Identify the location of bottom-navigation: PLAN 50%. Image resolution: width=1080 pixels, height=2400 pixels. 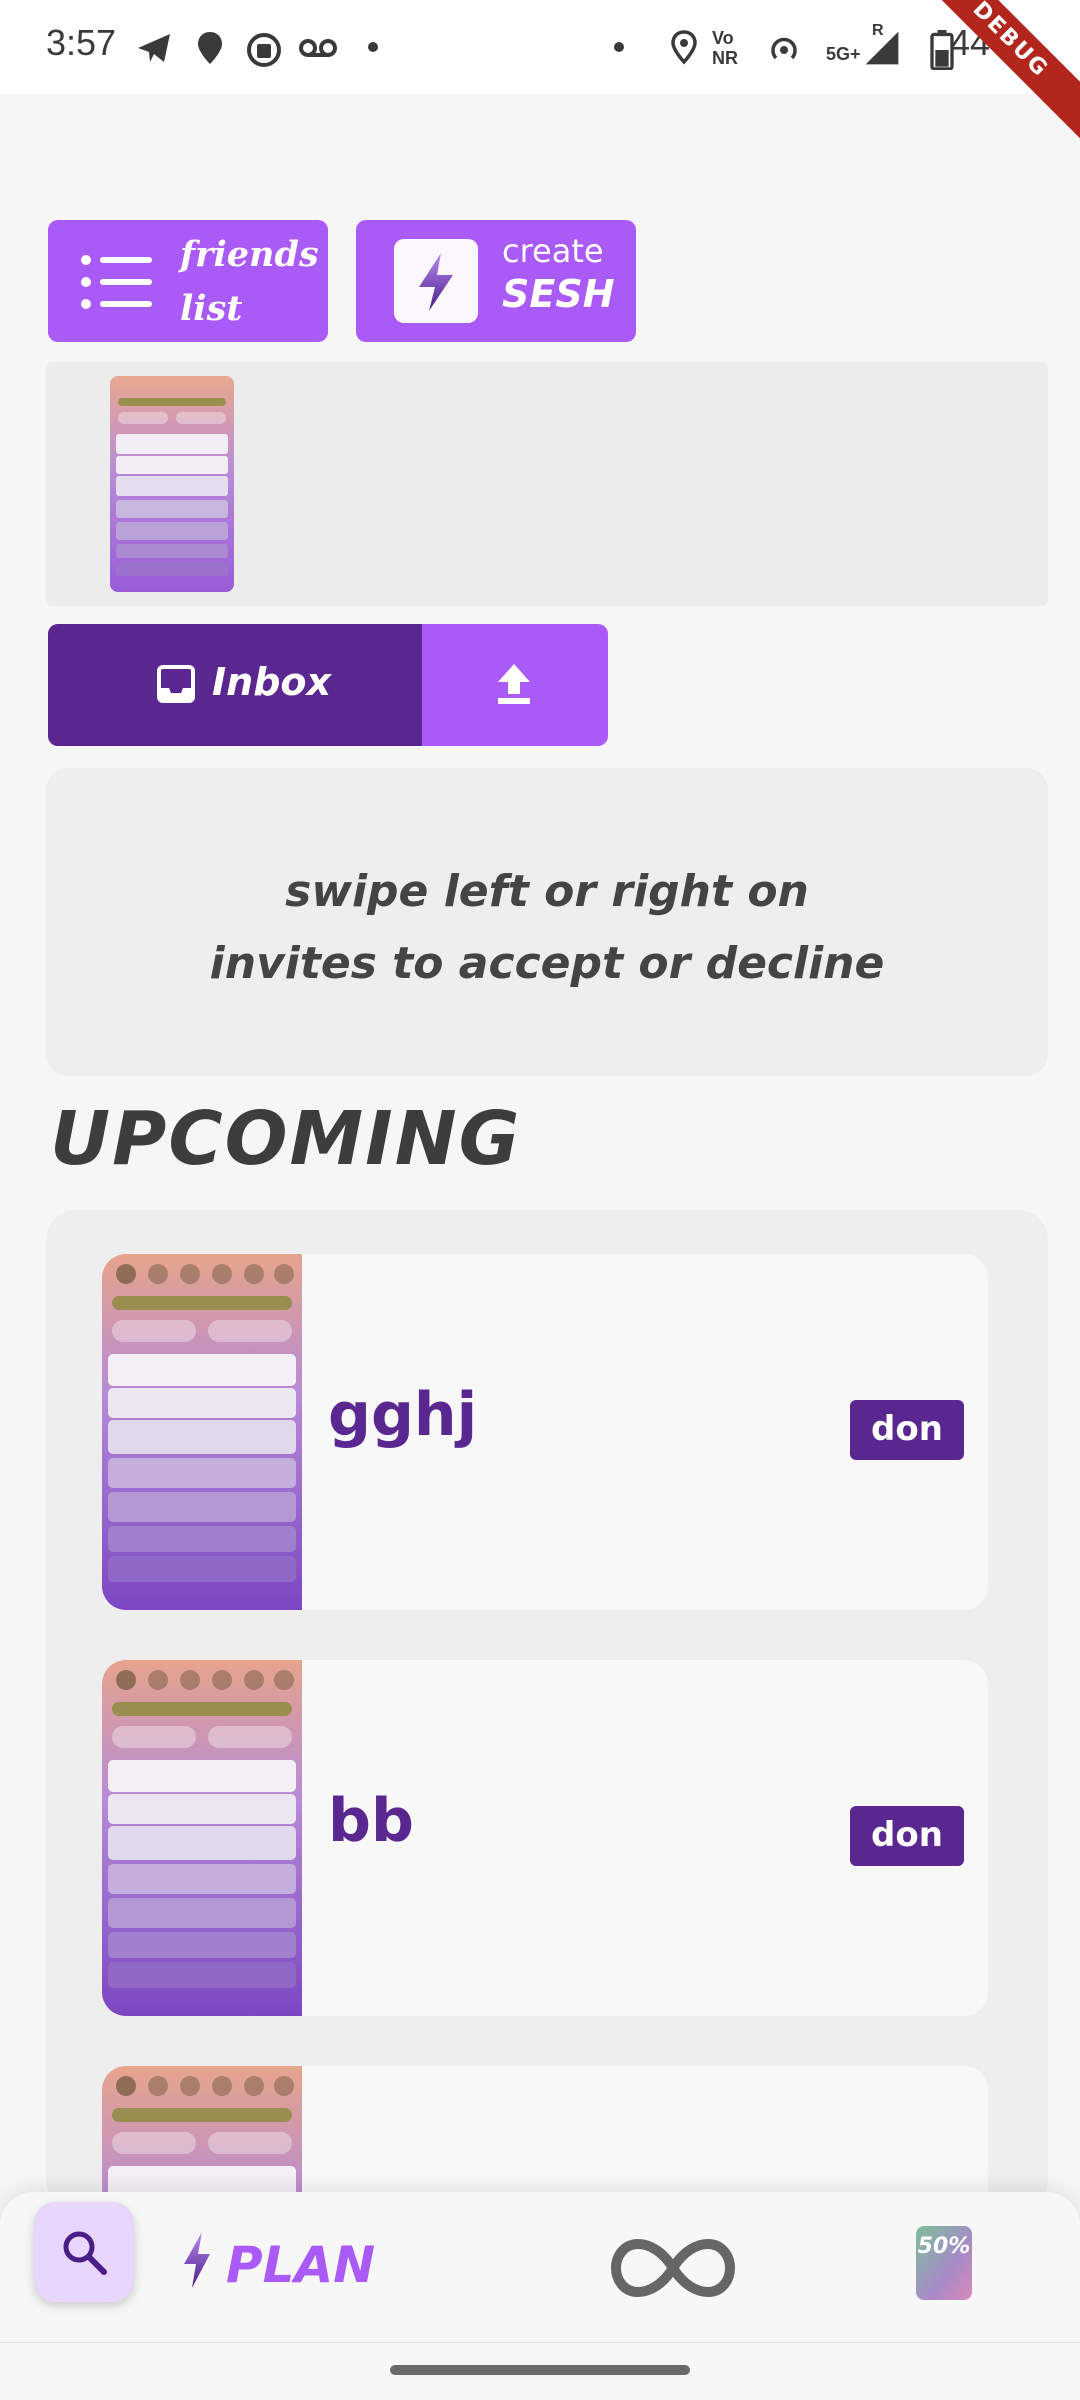
(540, 2267).